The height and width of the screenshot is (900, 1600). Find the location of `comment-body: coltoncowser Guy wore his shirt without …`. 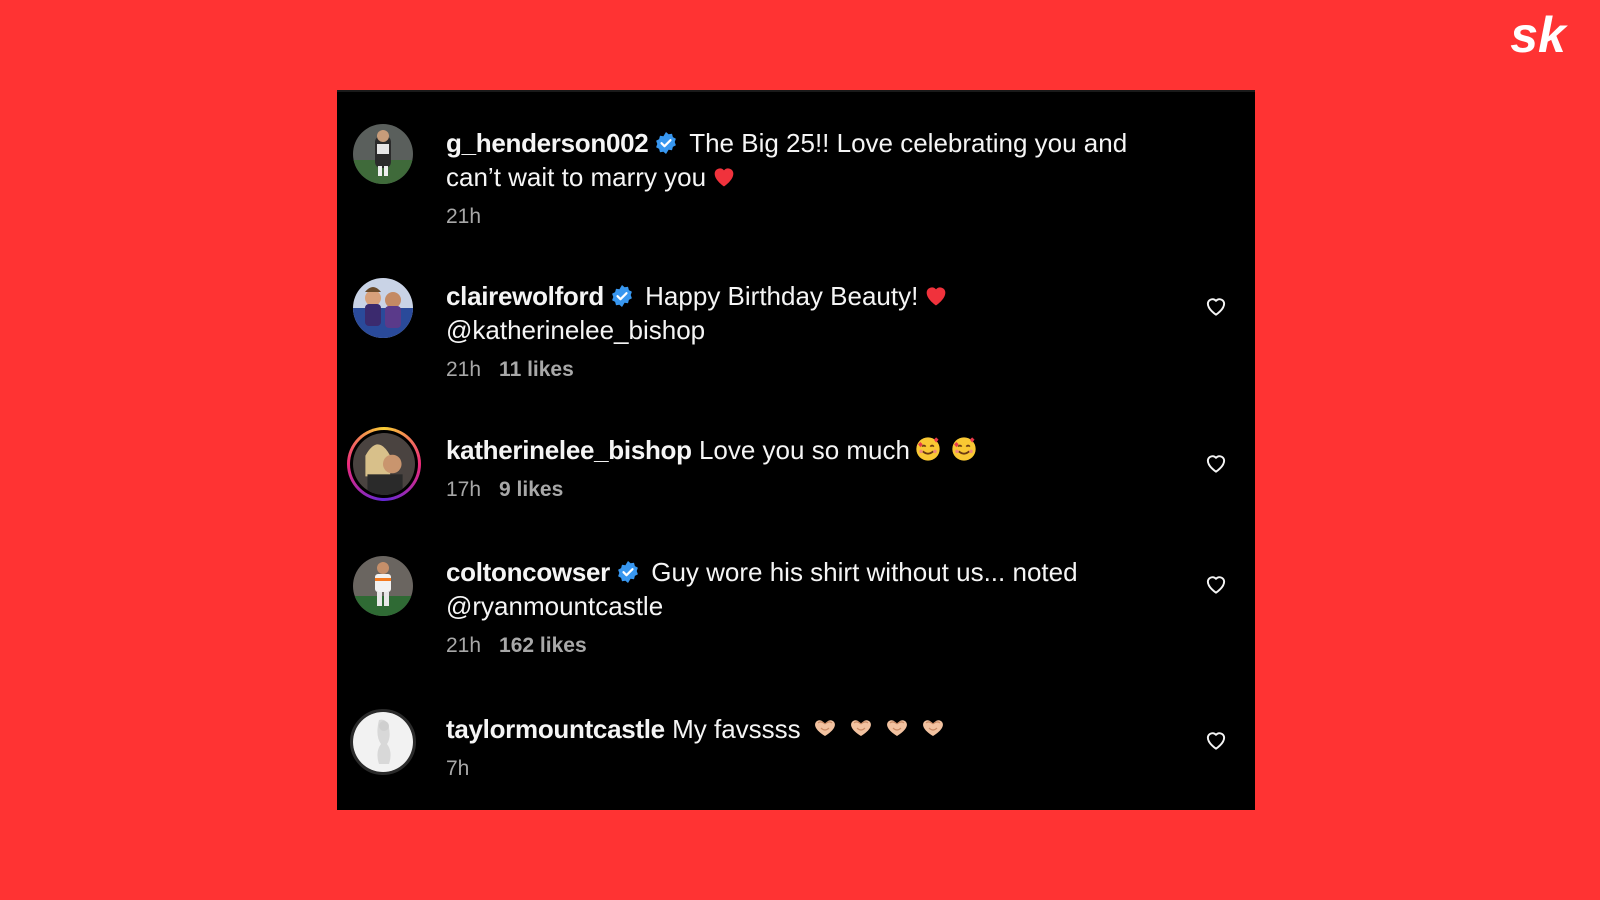

comment-body: coltoncowser Guy wore his shirt without … is located at coordinates (815, 607).